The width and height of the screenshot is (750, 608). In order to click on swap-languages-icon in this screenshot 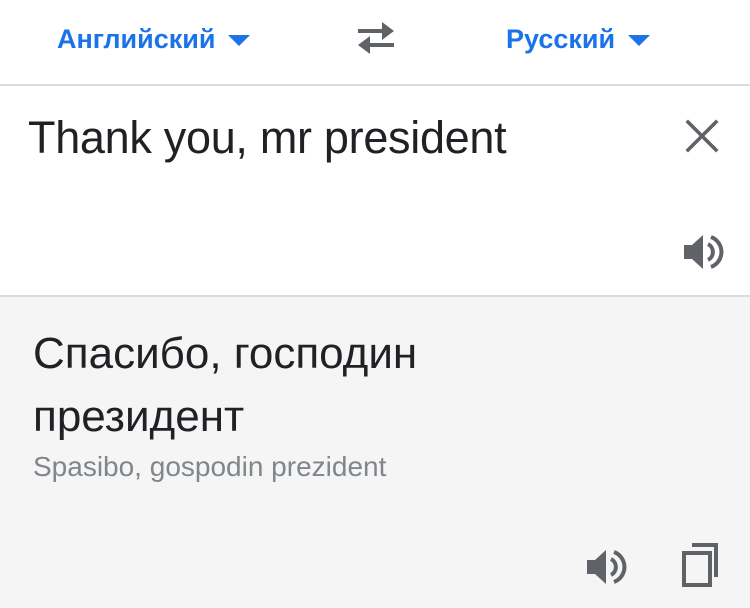, I will do `click(376, 38)`.